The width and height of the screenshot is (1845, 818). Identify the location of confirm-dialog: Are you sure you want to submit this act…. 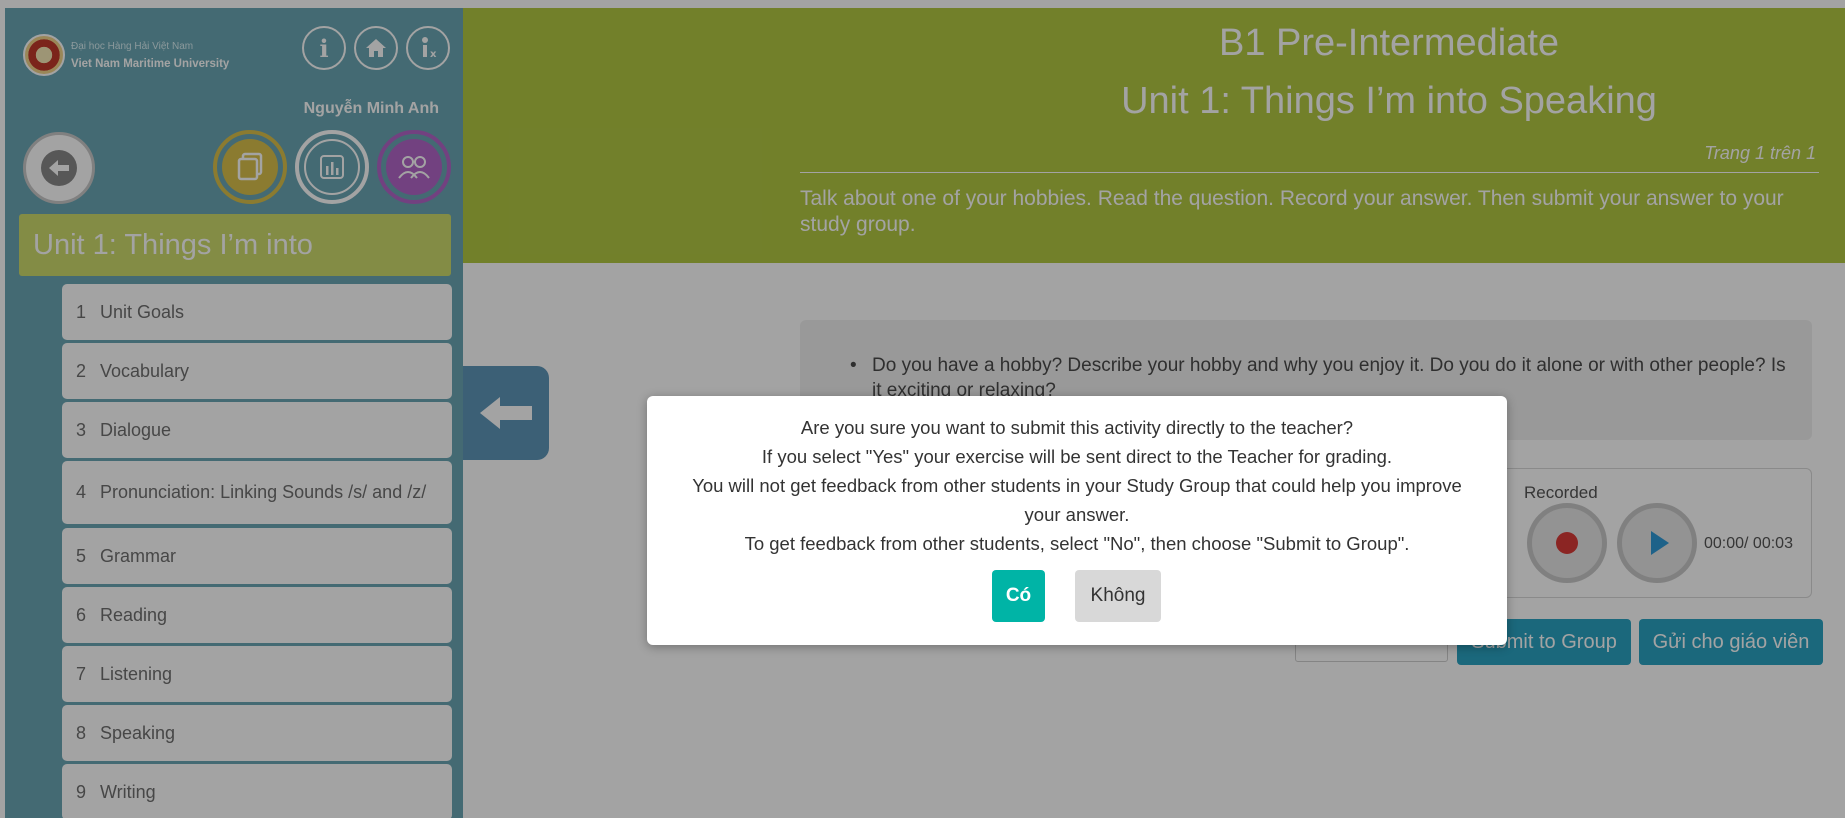
(1077, 520).